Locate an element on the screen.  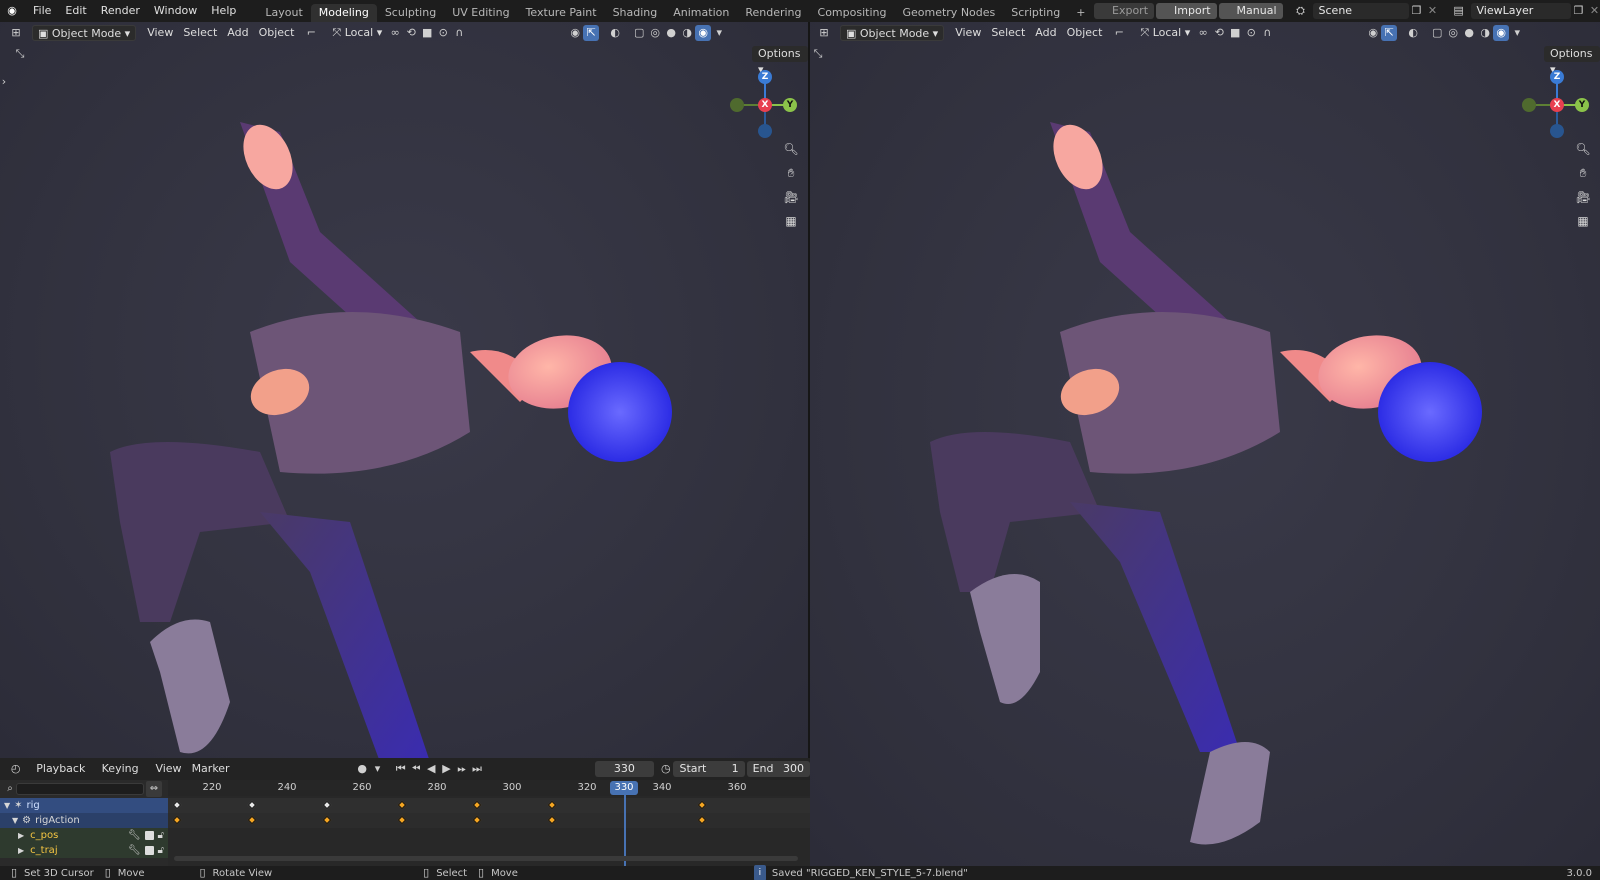
menu-window: Window is located at coordinates (175, 11).